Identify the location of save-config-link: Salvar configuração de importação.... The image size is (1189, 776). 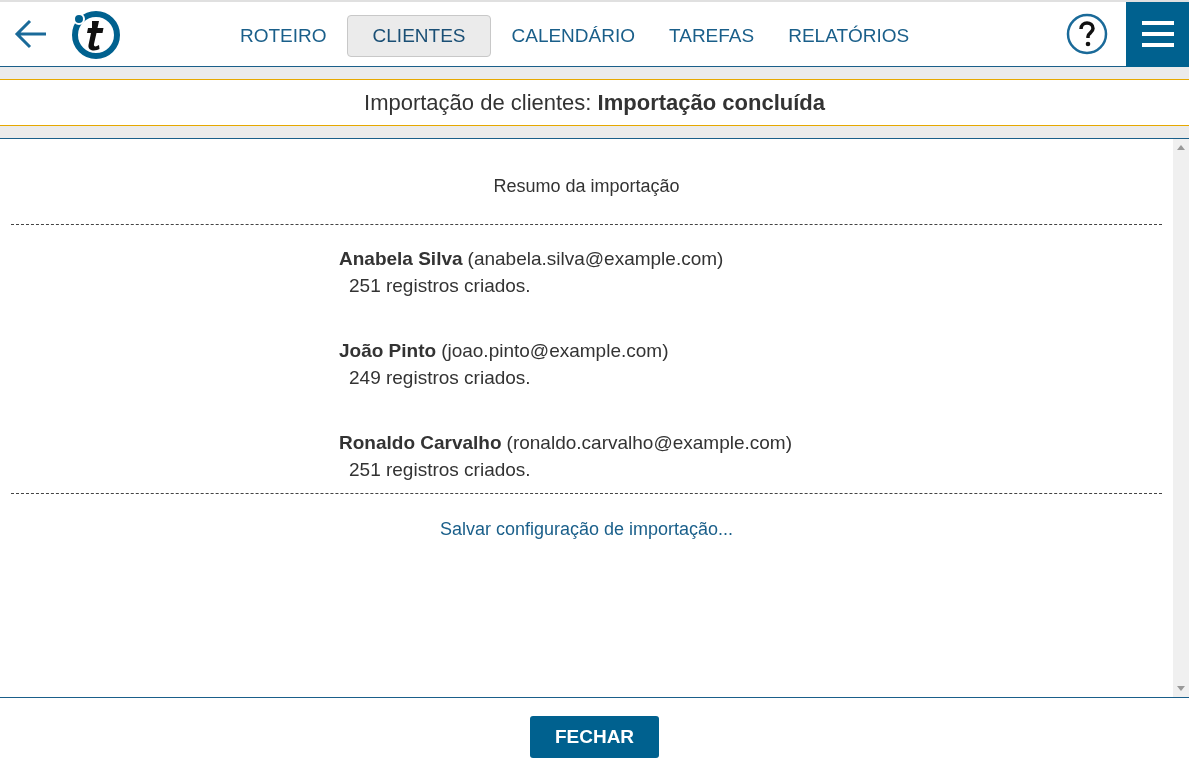
(586, 529).